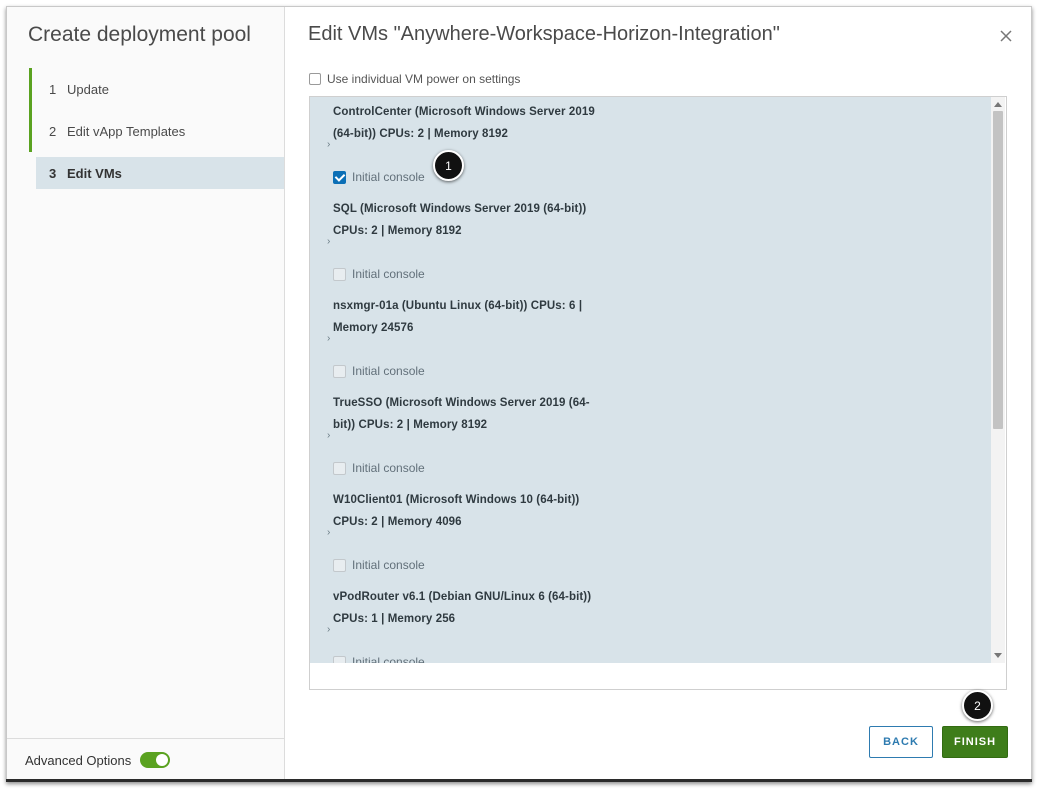 The height and width of the screenshot is (790, 1038). Describe the element at coordinates (424, 79) in the screenshot. I see `individual-power-label: Use individual VM power on settings` at that location.